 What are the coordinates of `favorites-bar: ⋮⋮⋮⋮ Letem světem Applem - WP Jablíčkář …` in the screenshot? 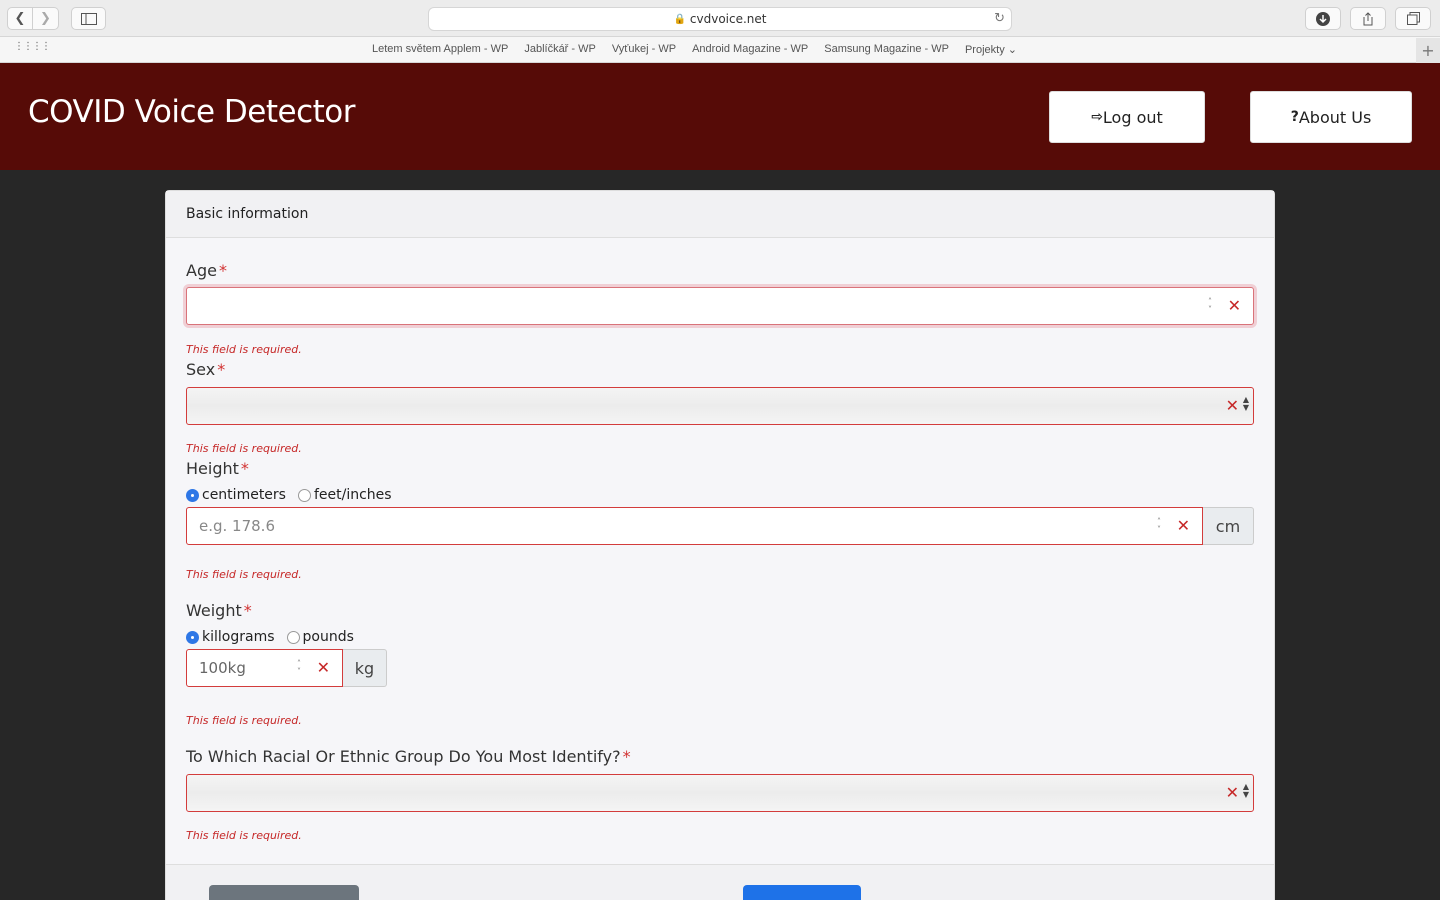 It's located at (720, 50).